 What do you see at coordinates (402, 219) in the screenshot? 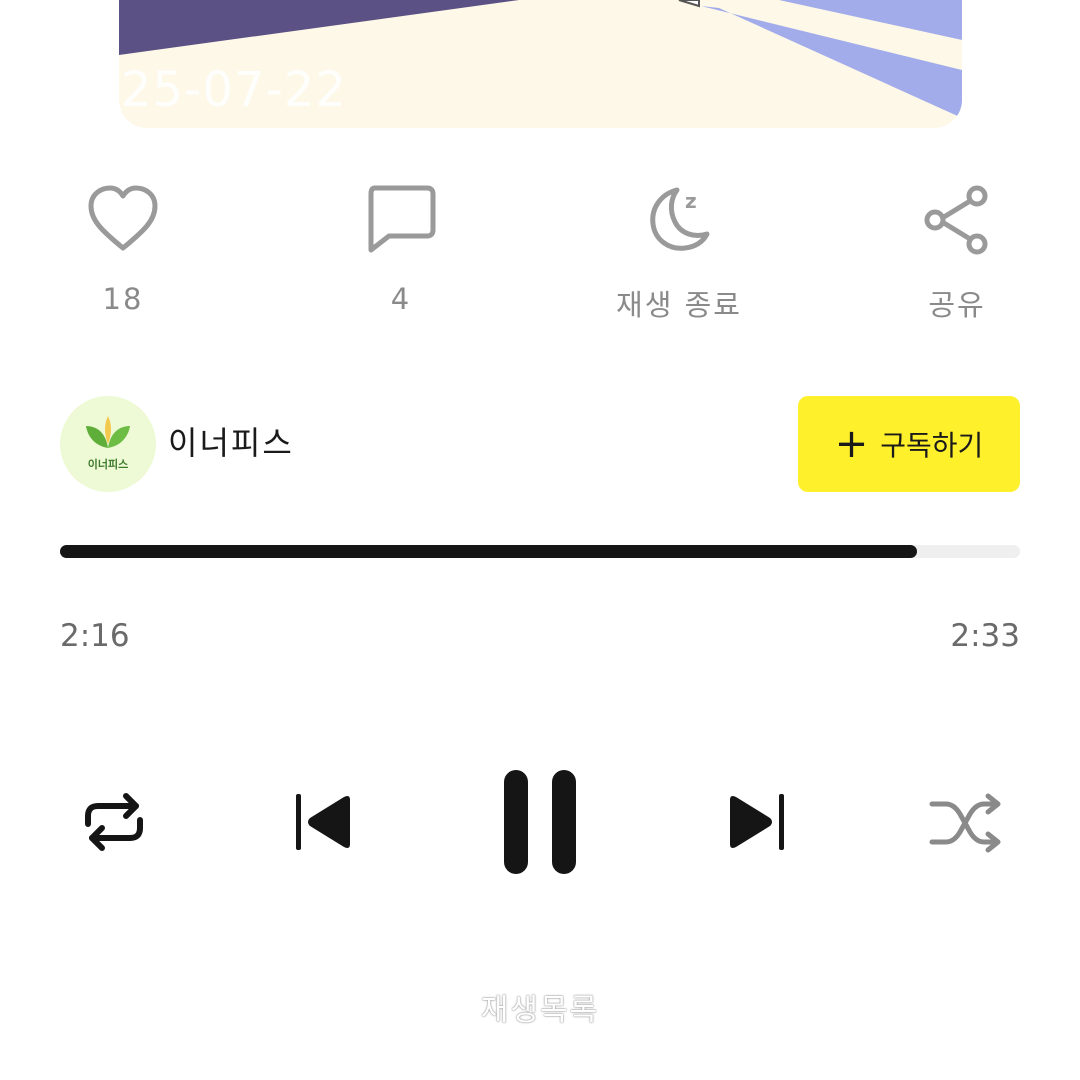
I see `speech-bubble-icon` at bounding box center [402, 219].